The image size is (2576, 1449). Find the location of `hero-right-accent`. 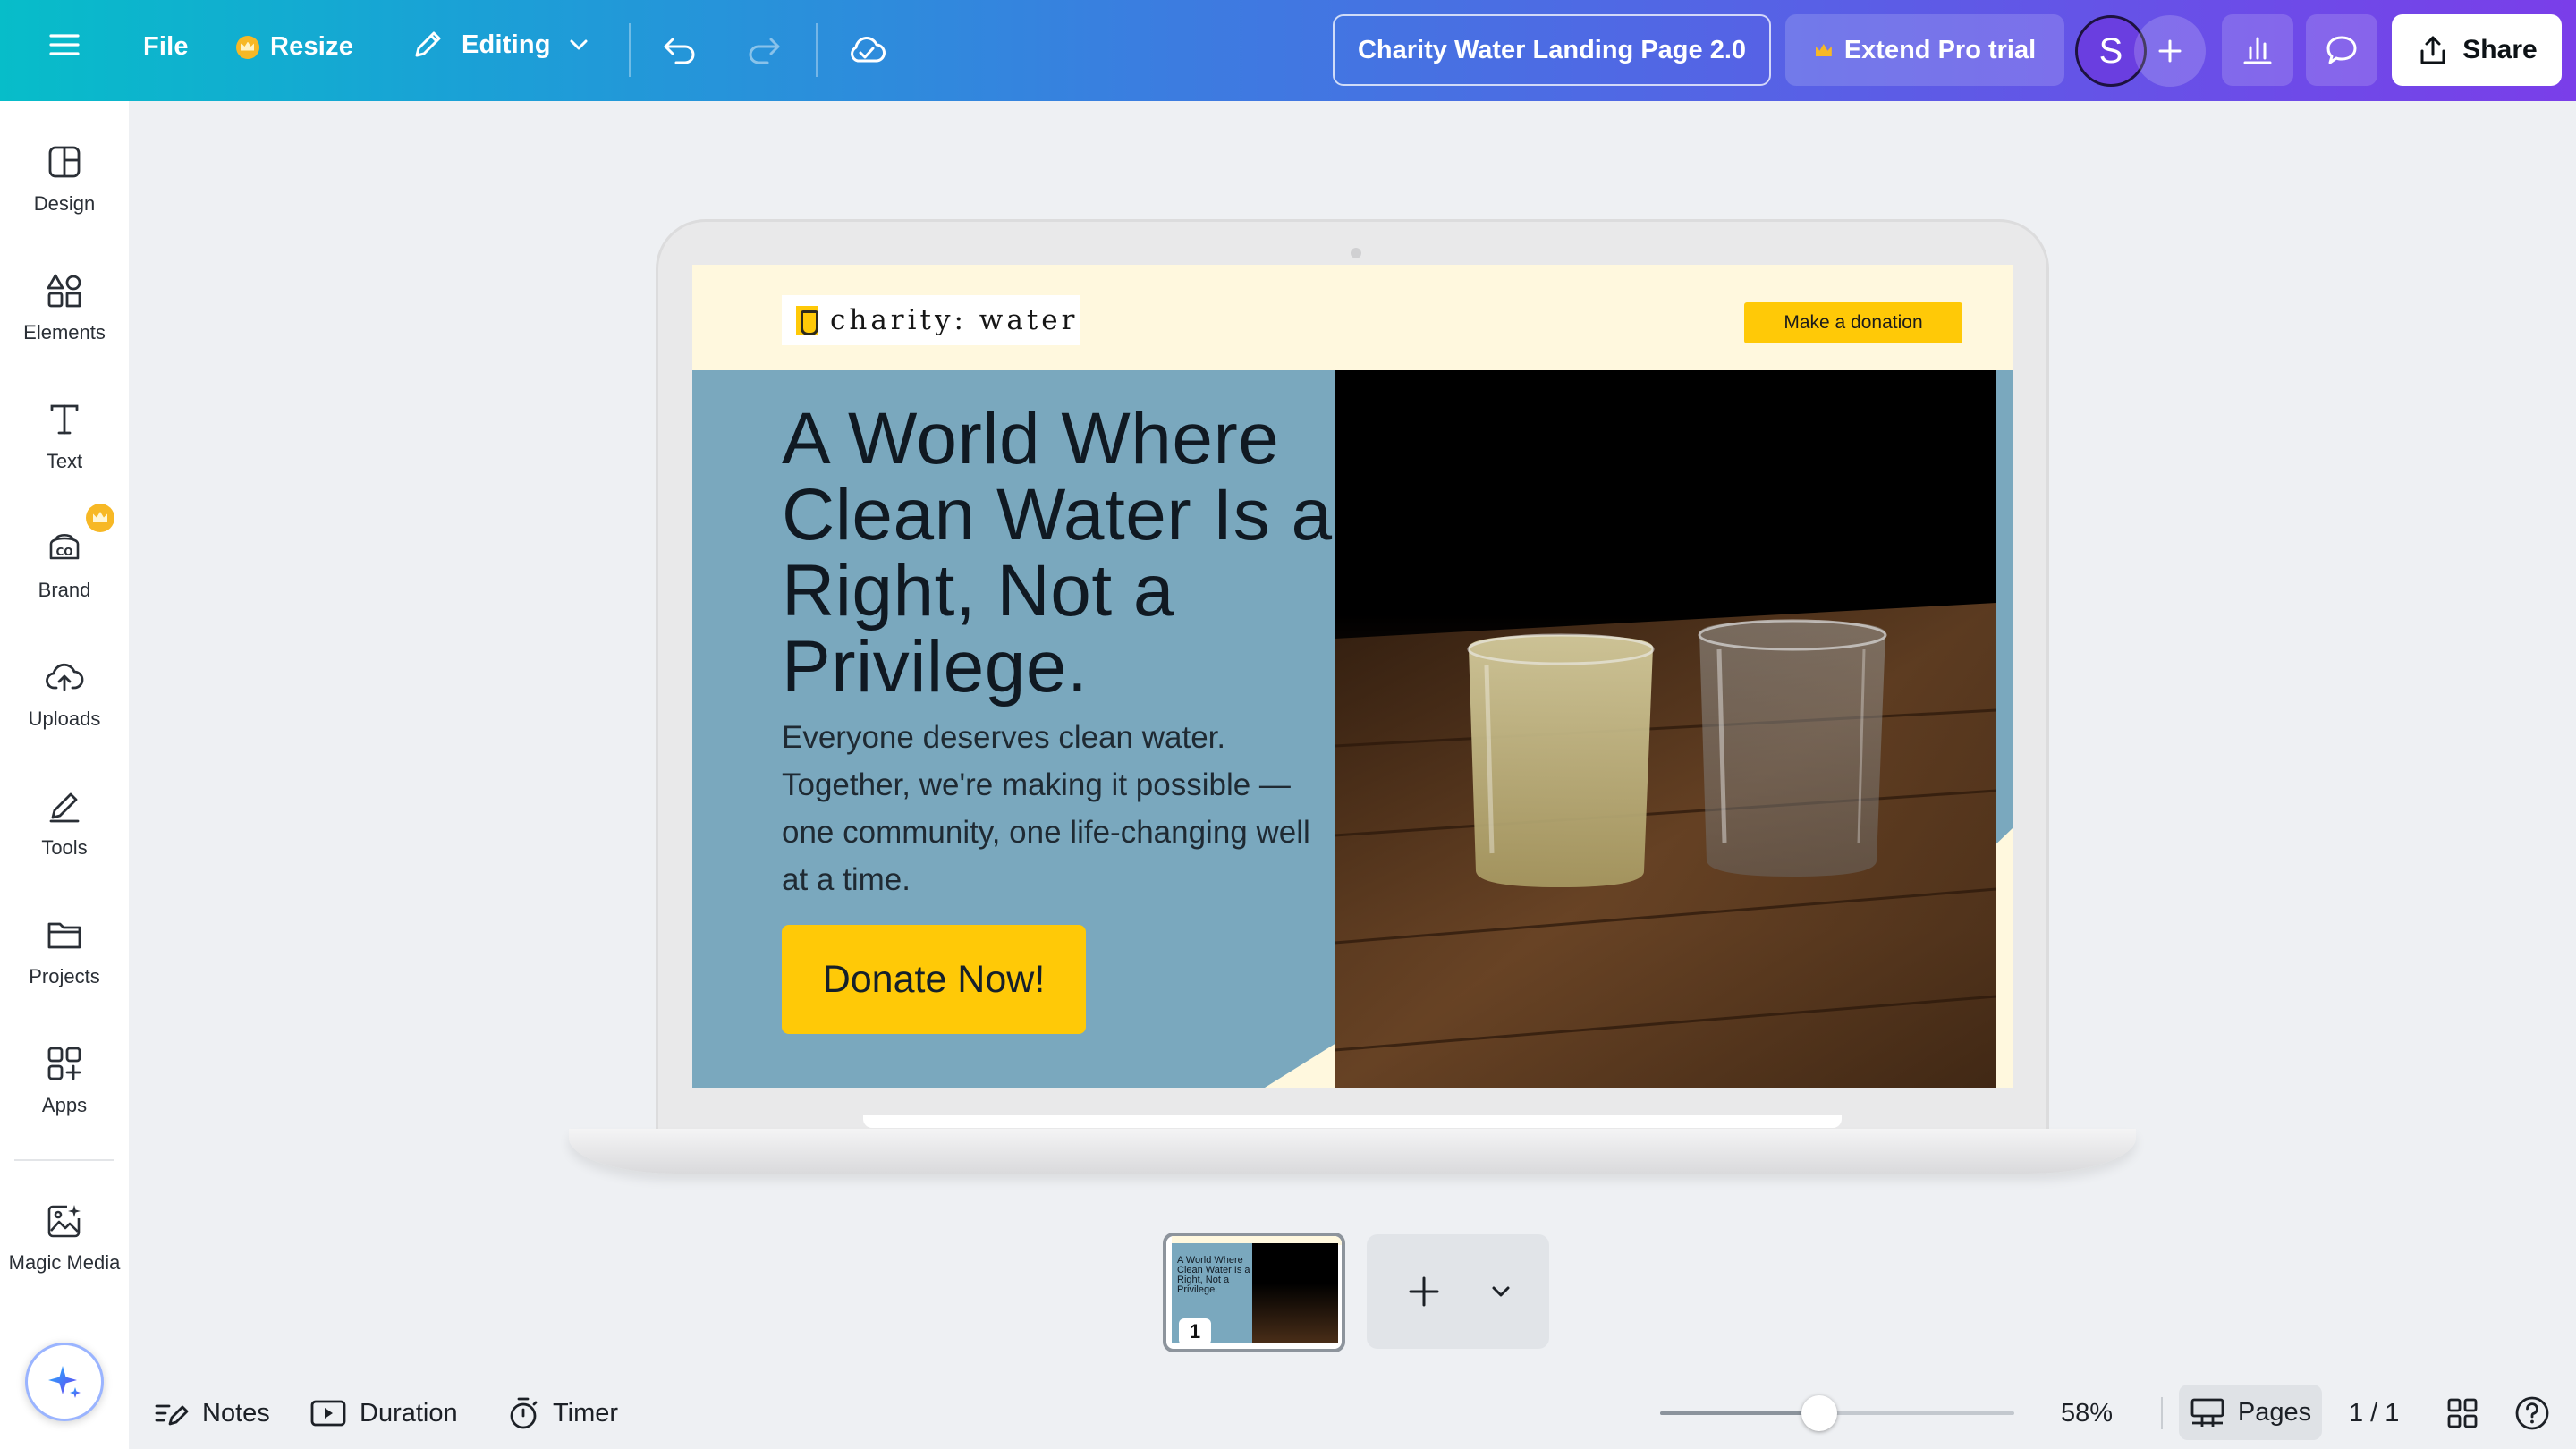

hero-right-accent is located at coordinates (2004, 729).